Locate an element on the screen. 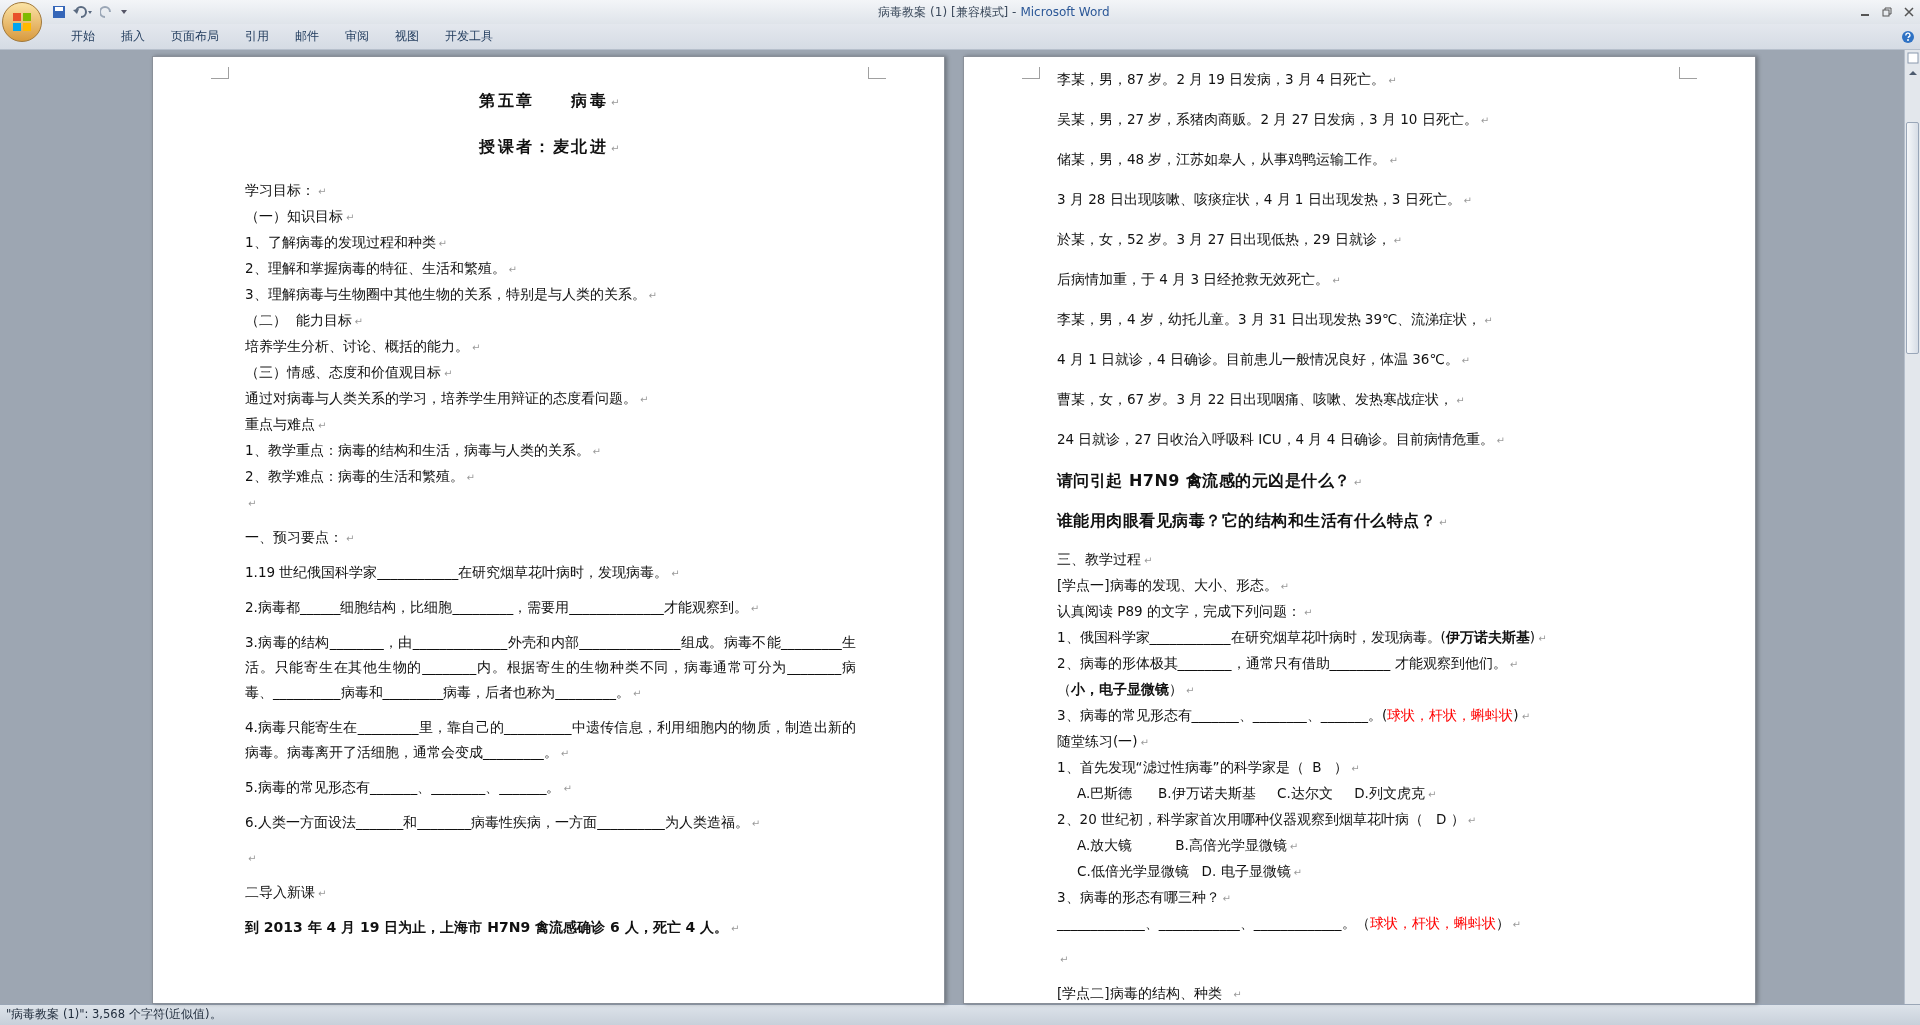  paragraph-text: [学点二]病毒的结构、种类 ↵ is located at coordinates (1149, 993).